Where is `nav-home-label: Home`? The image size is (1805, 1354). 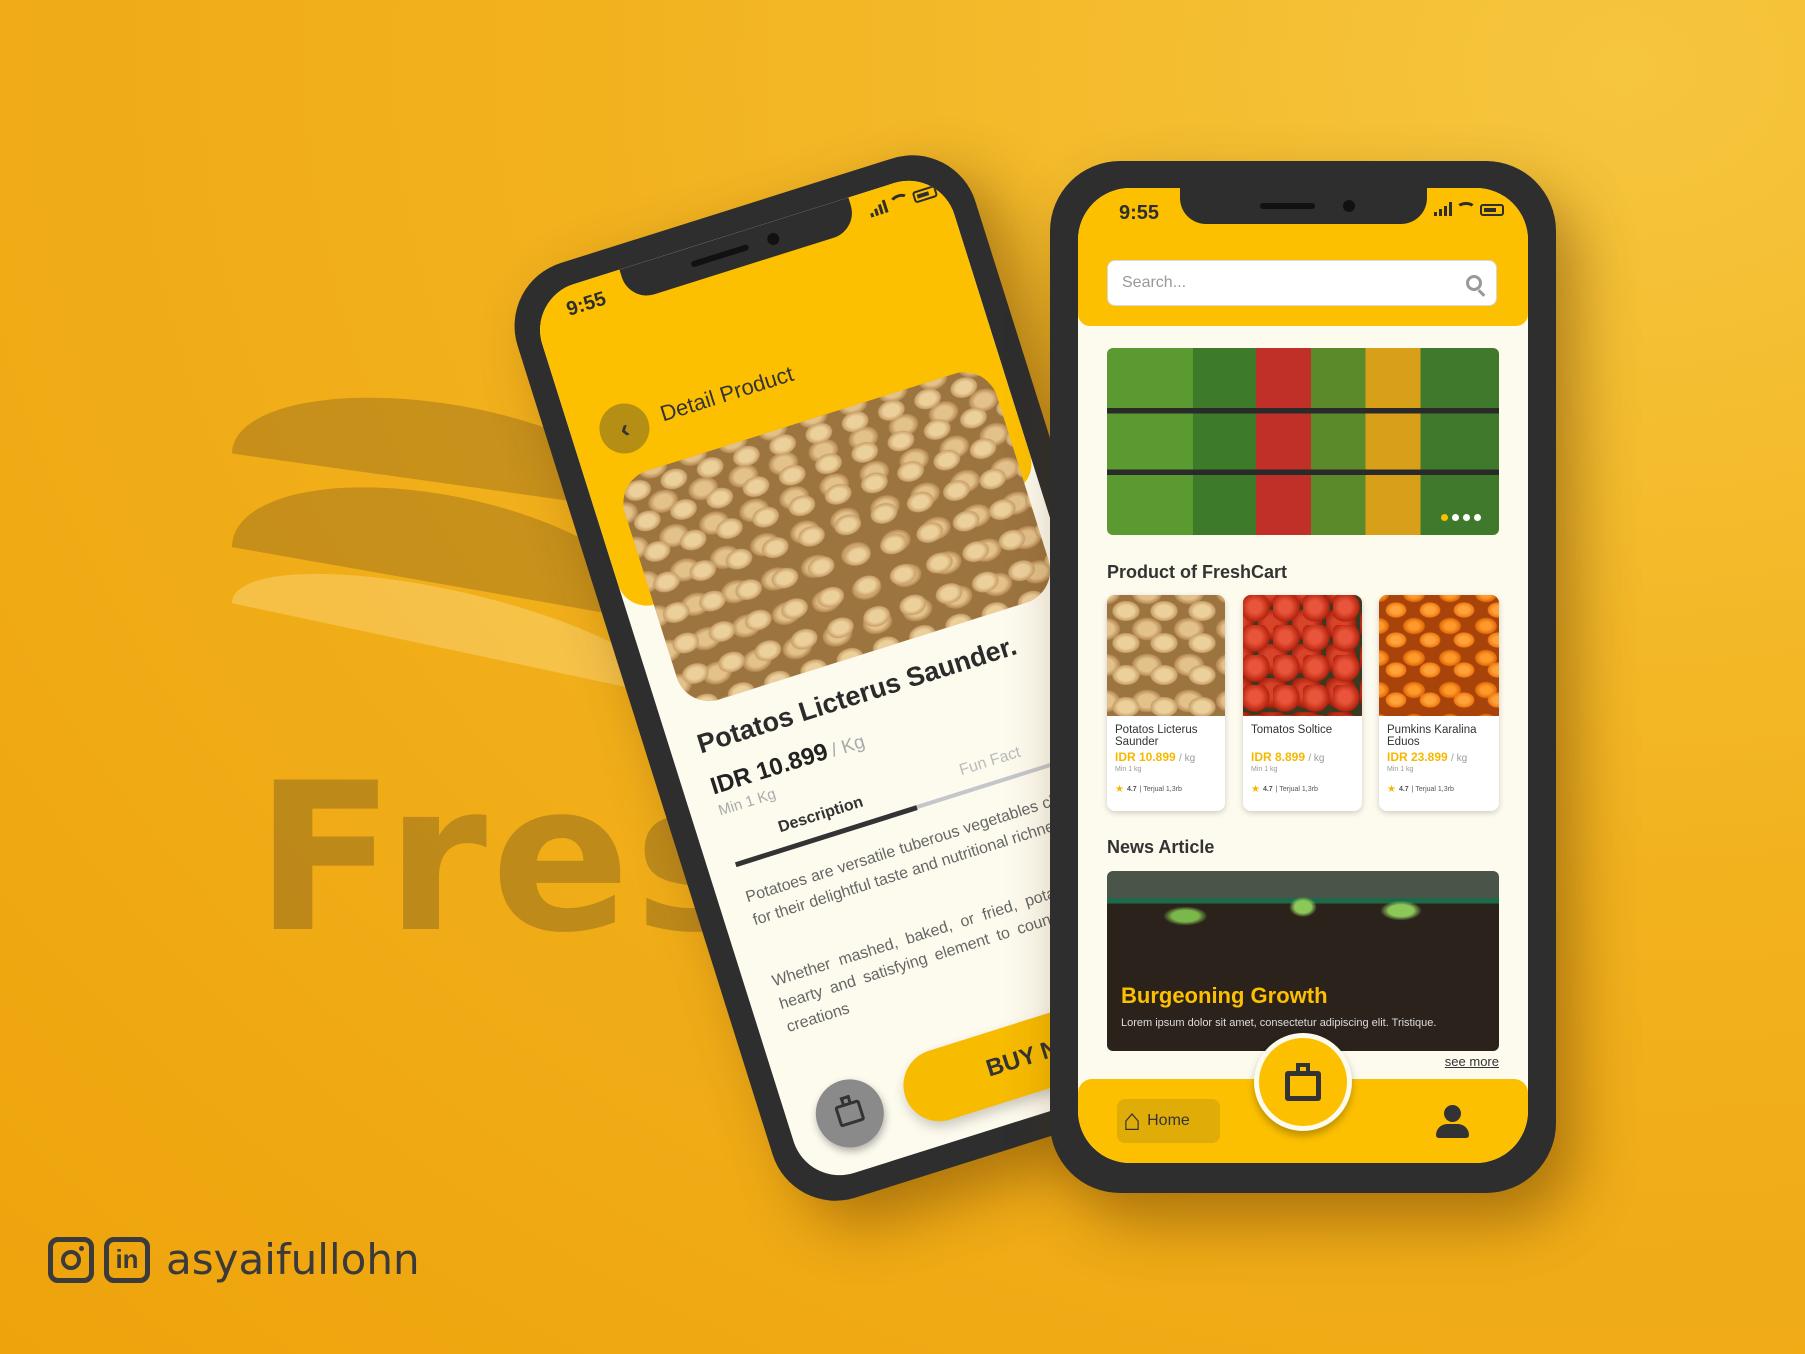
nav-home-label: Home is located at coordinates (1168, 1120).